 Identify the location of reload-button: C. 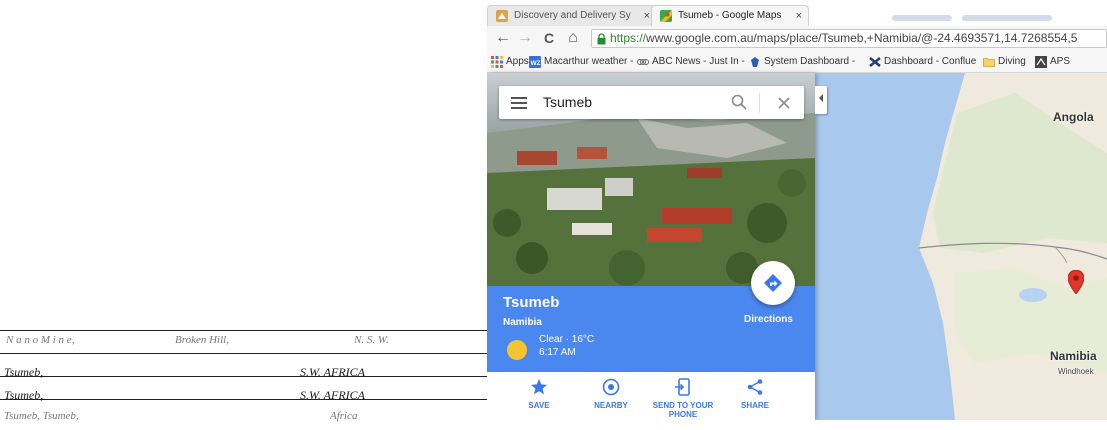
(549, 38).